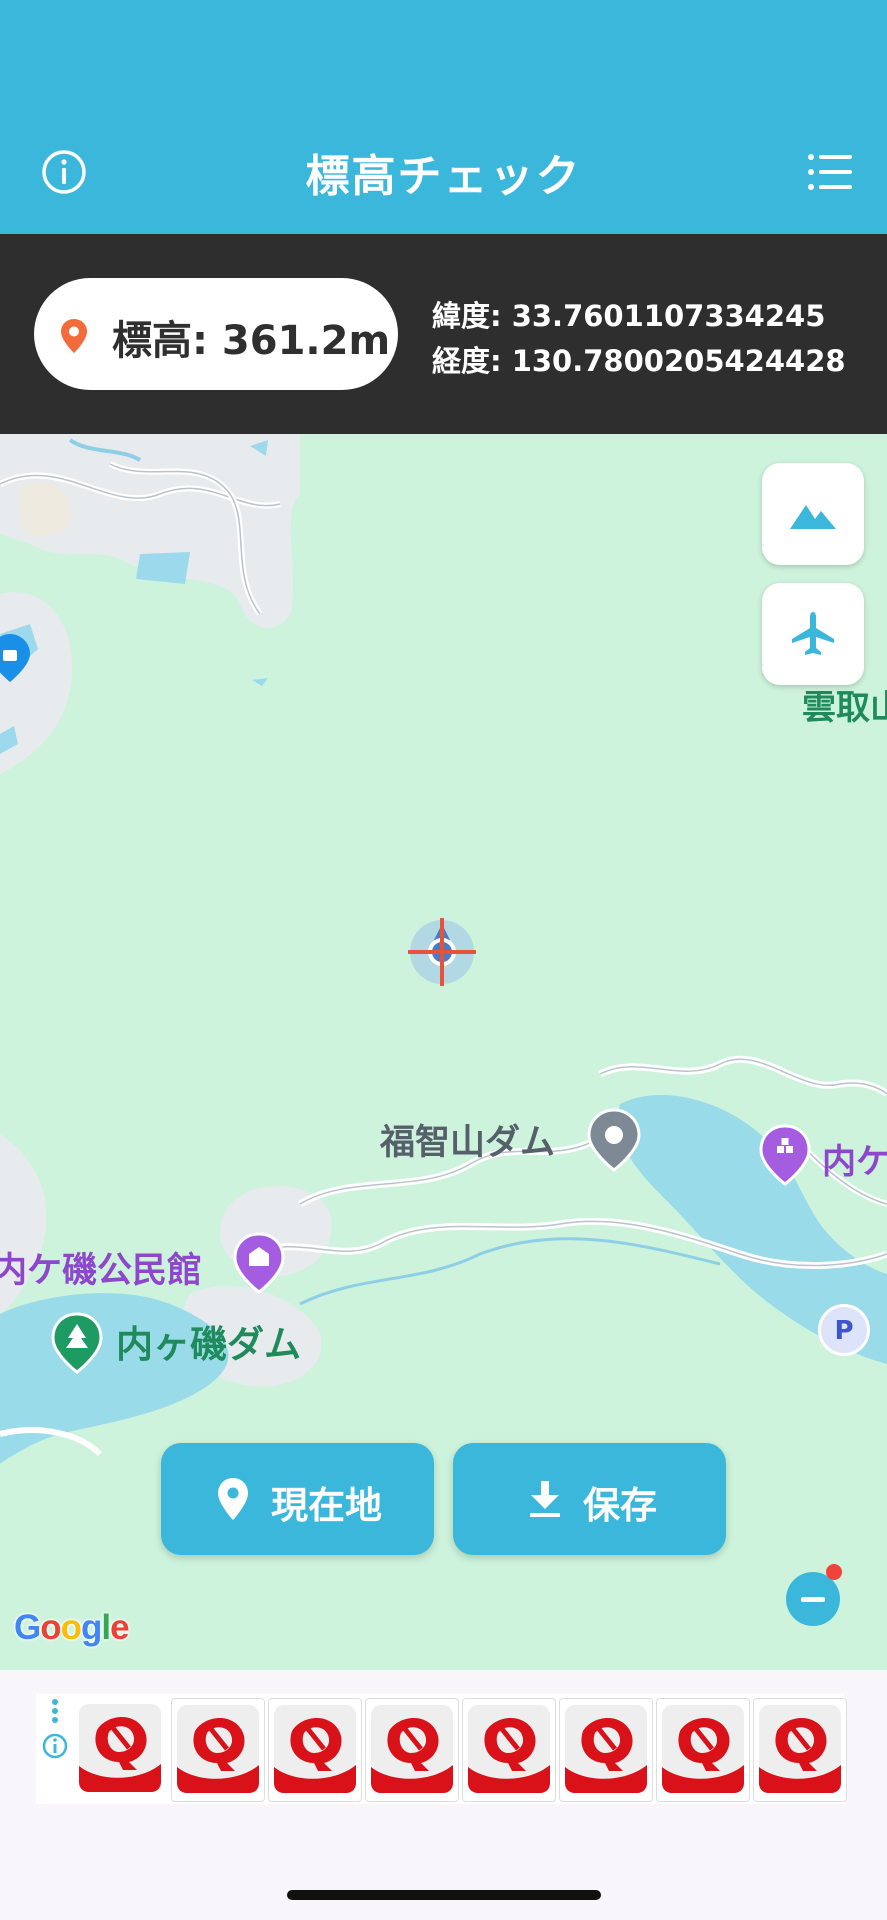 The width and height of the screenshot is (887, 1920). What do you see at coordinates (442, 952) in the screenshot?
I see `crosshair-icon` at bounding box center [442, 952].